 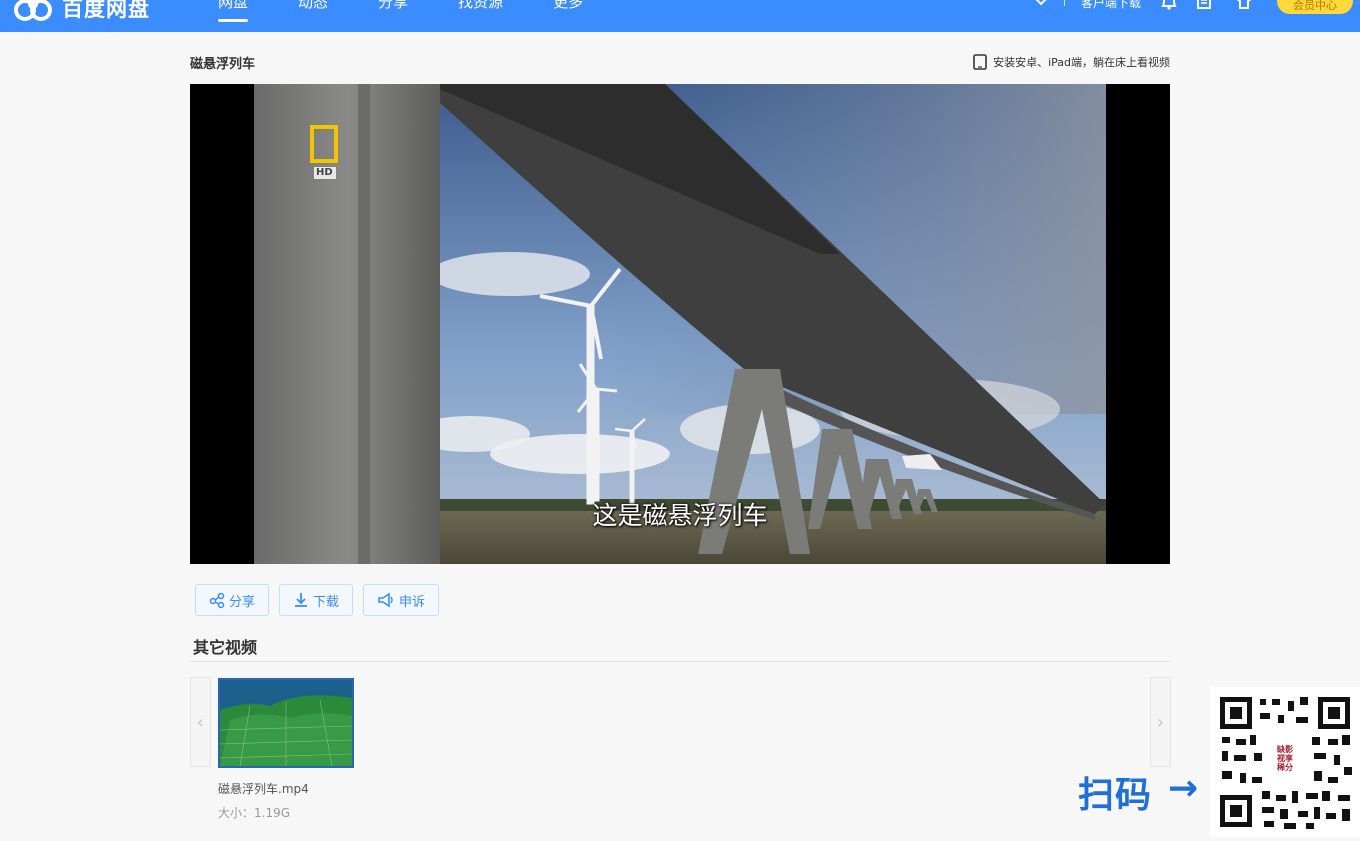 What do you see at coordinates (568, 11) in the screenshot?
I see `nav-item-more: 更多` at bounding box center [568, 11].